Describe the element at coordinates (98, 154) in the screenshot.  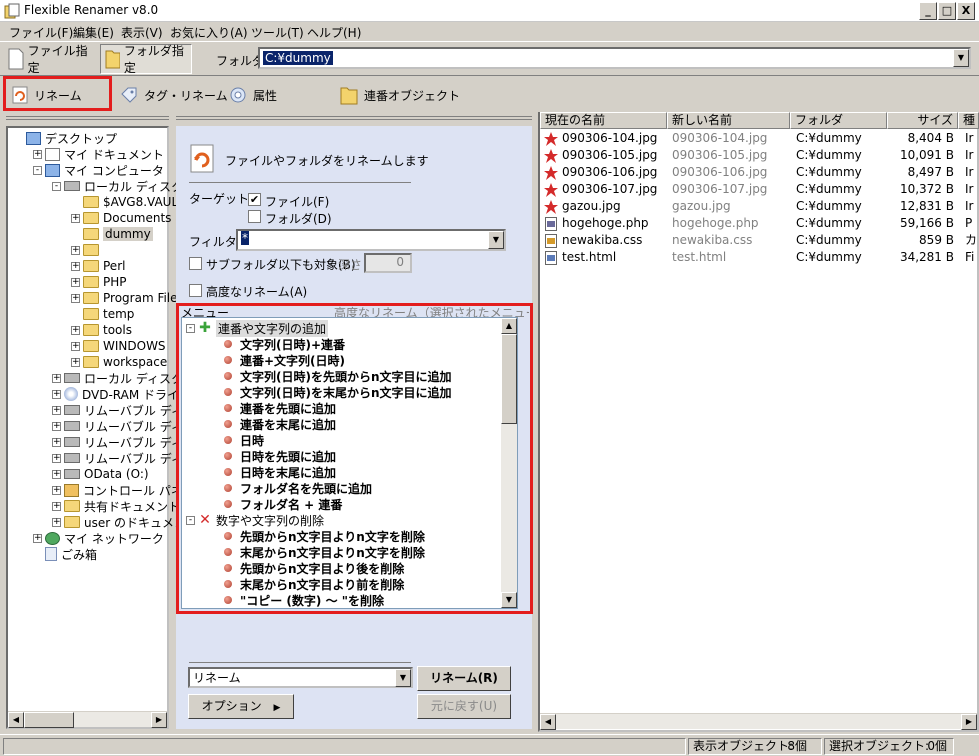
I see `tree-item: + マイ ドキュメント` at that location.